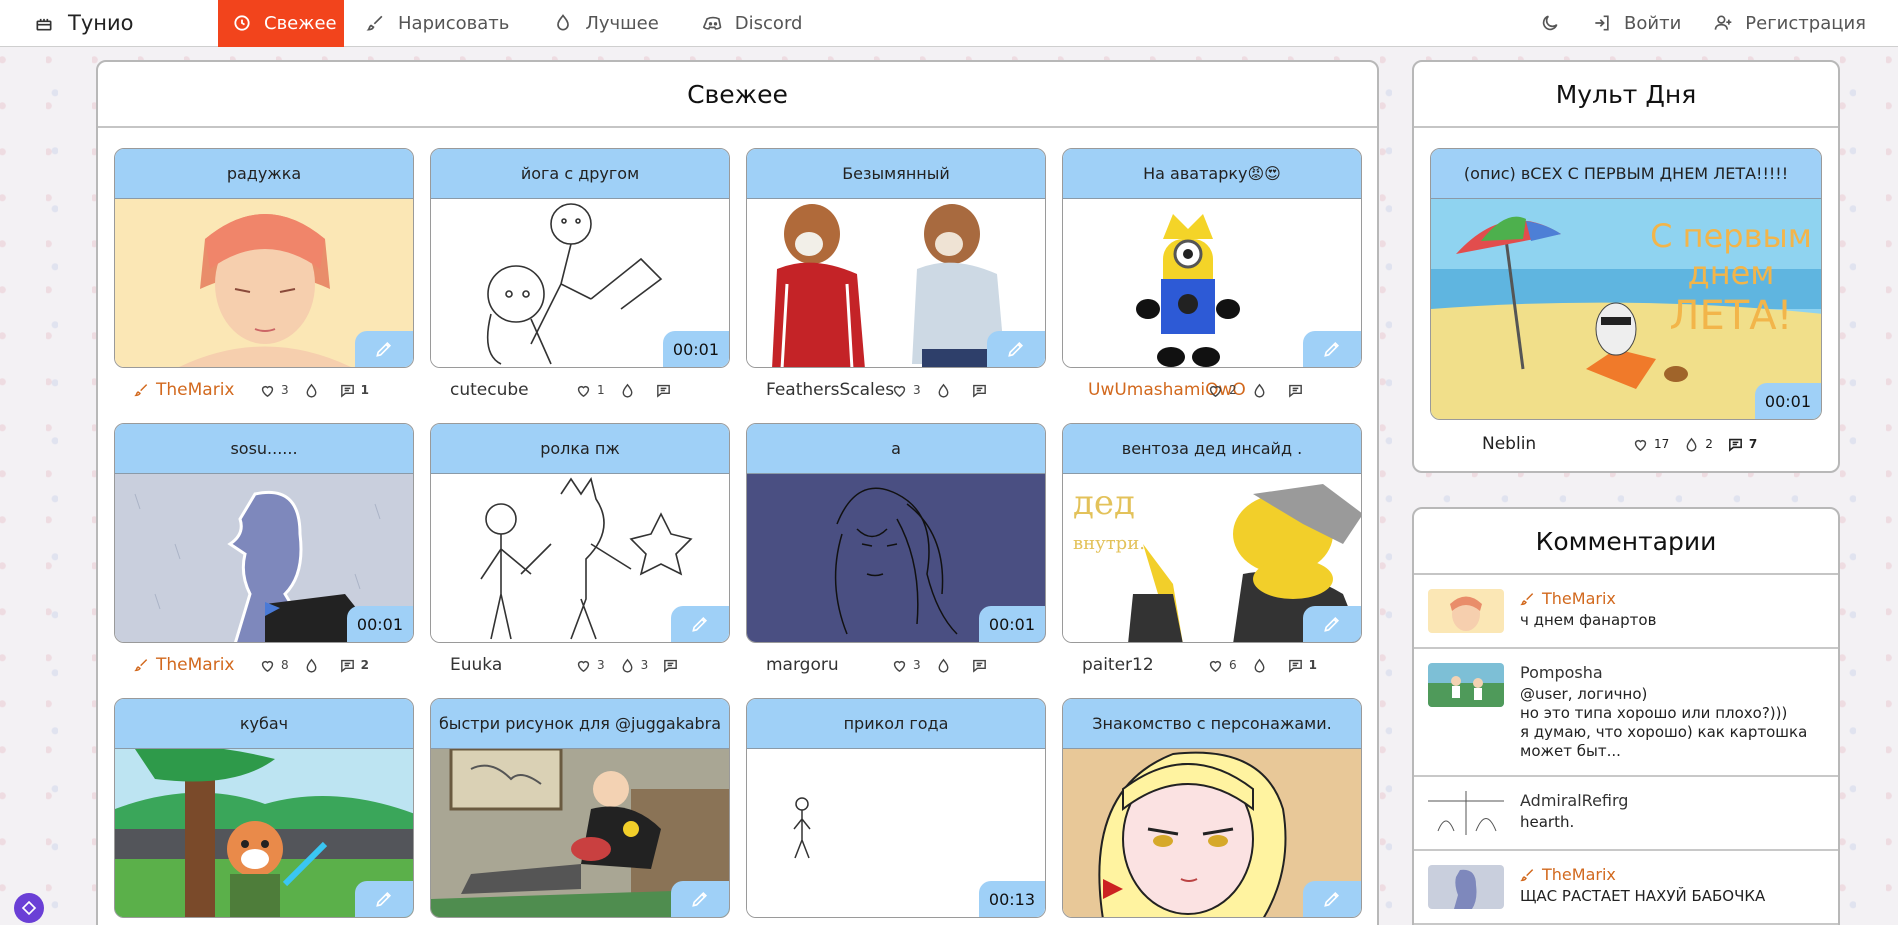 Image resolution: width=1898 pixels, height=925 pixels. What do you see at coordinates (264, 808) in the screenshot?
I see `drawing-card-frame: кубач` at bounding box center [264, 808].